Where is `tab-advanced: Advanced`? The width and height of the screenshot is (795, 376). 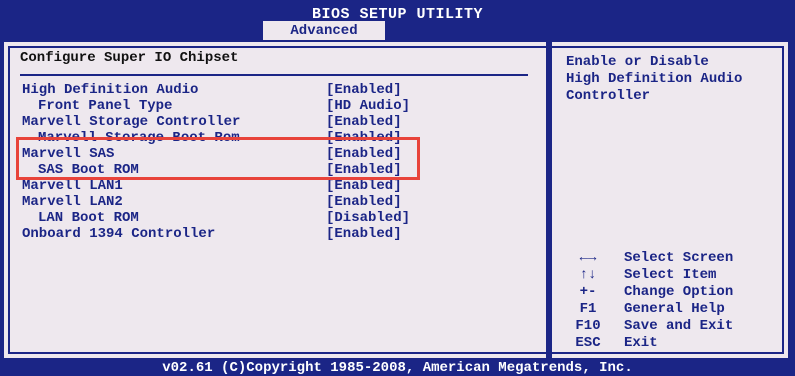 tab-advanced: Advanced is located at coordinates (324, 30).